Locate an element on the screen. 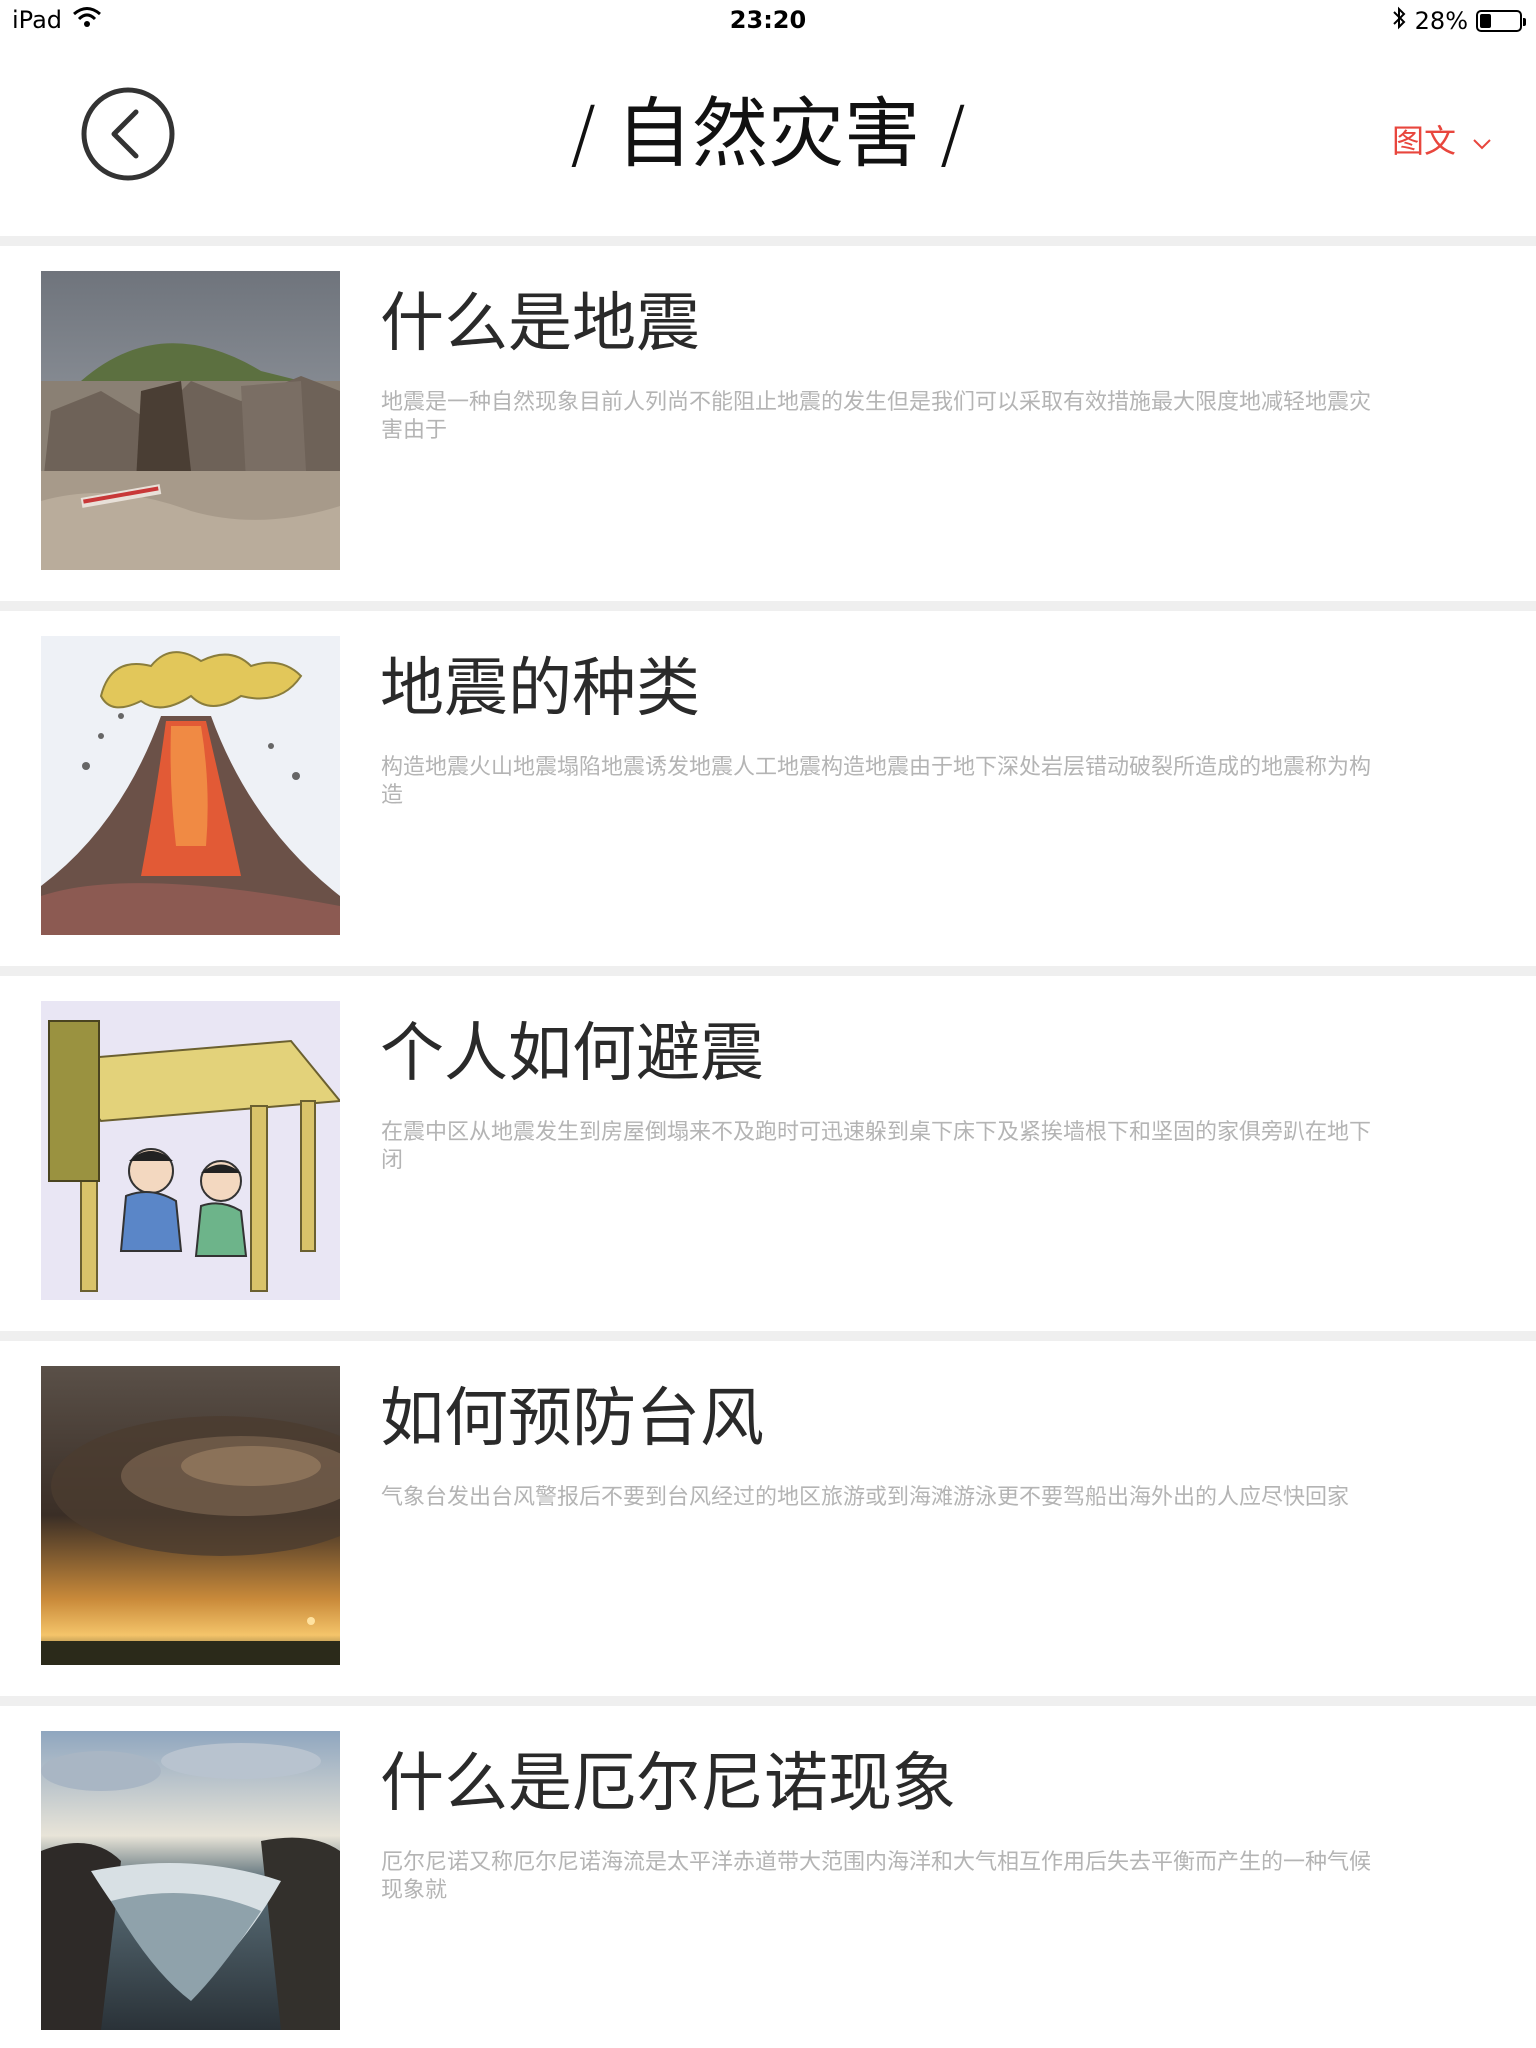 This screenshot has height=2048, width=1536. display-mode-select: 图文 is located at coordinates (1442, 139).